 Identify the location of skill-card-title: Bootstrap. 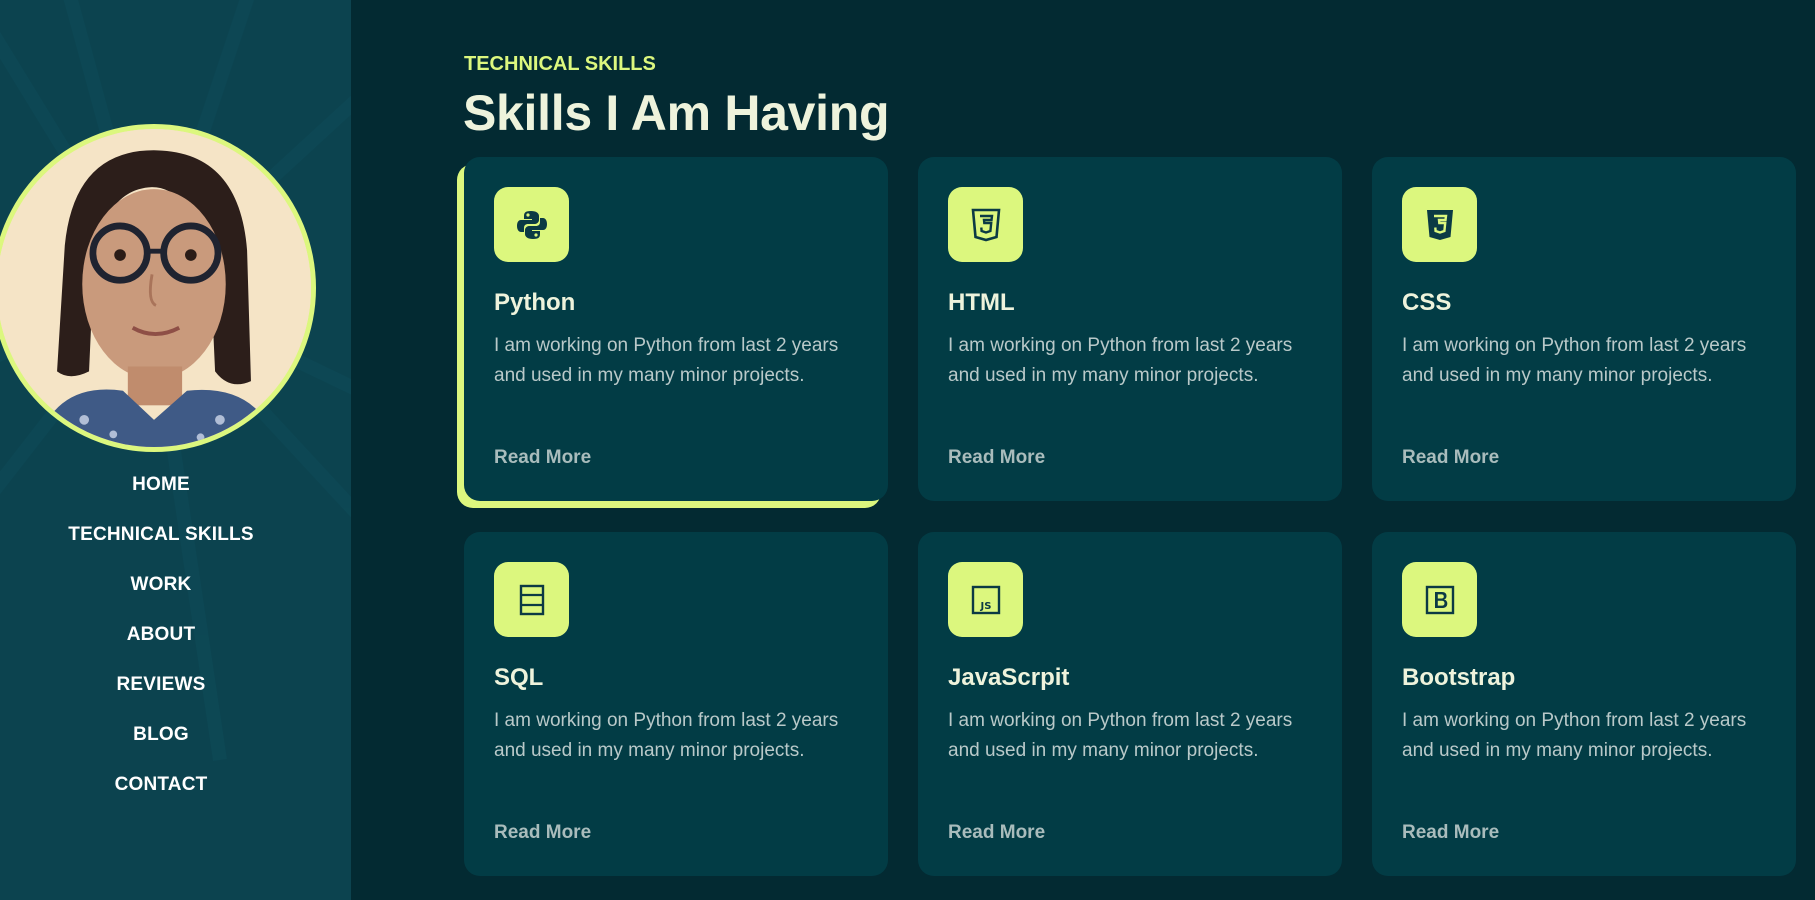
(1459, 677).